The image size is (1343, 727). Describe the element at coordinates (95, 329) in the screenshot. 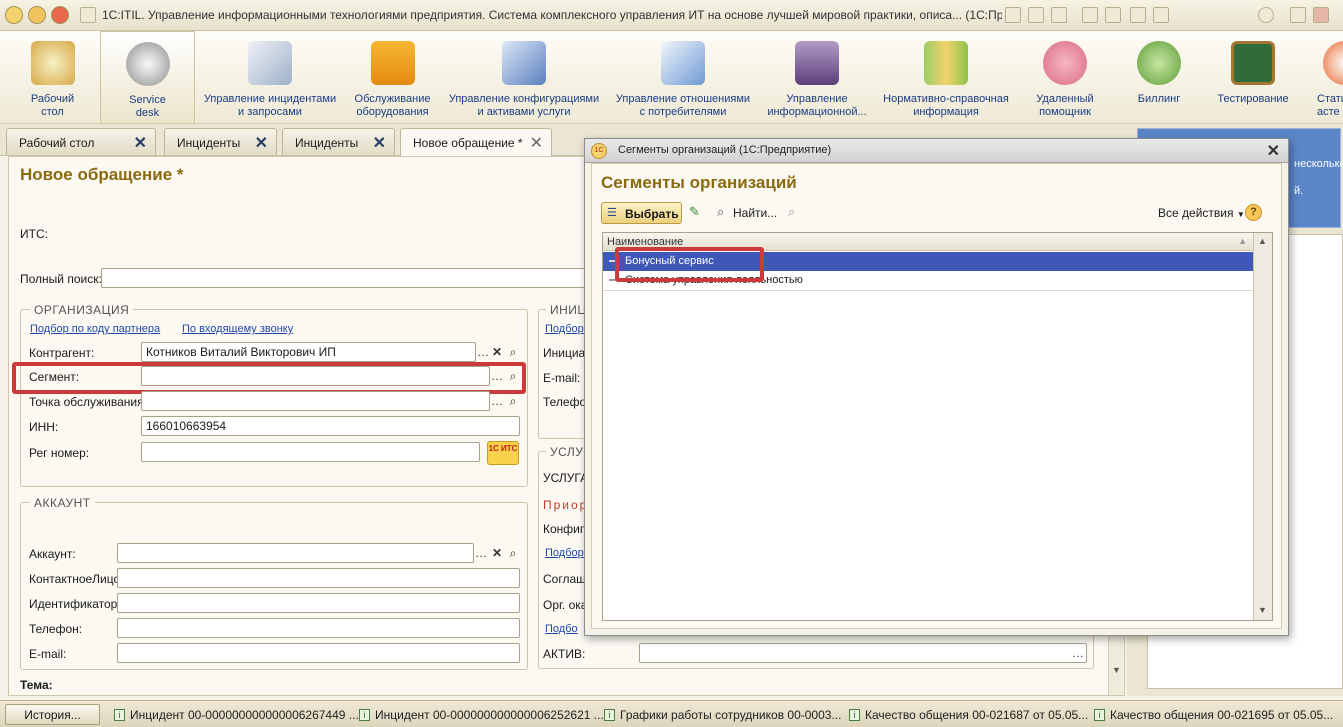

I see `partner-code-link: Подбор по коду партнера` at that location.